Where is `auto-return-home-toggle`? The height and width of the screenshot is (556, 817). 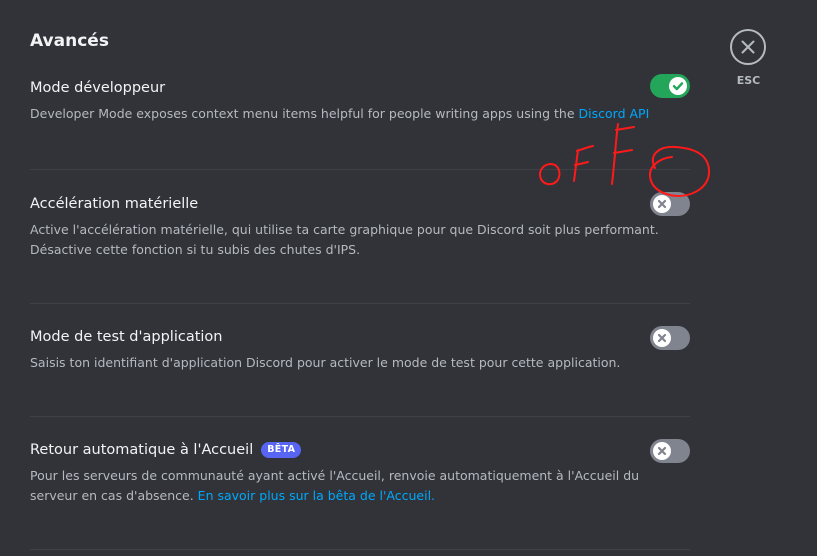 auto-return-home-toggle is located at coordinates (670, 451).